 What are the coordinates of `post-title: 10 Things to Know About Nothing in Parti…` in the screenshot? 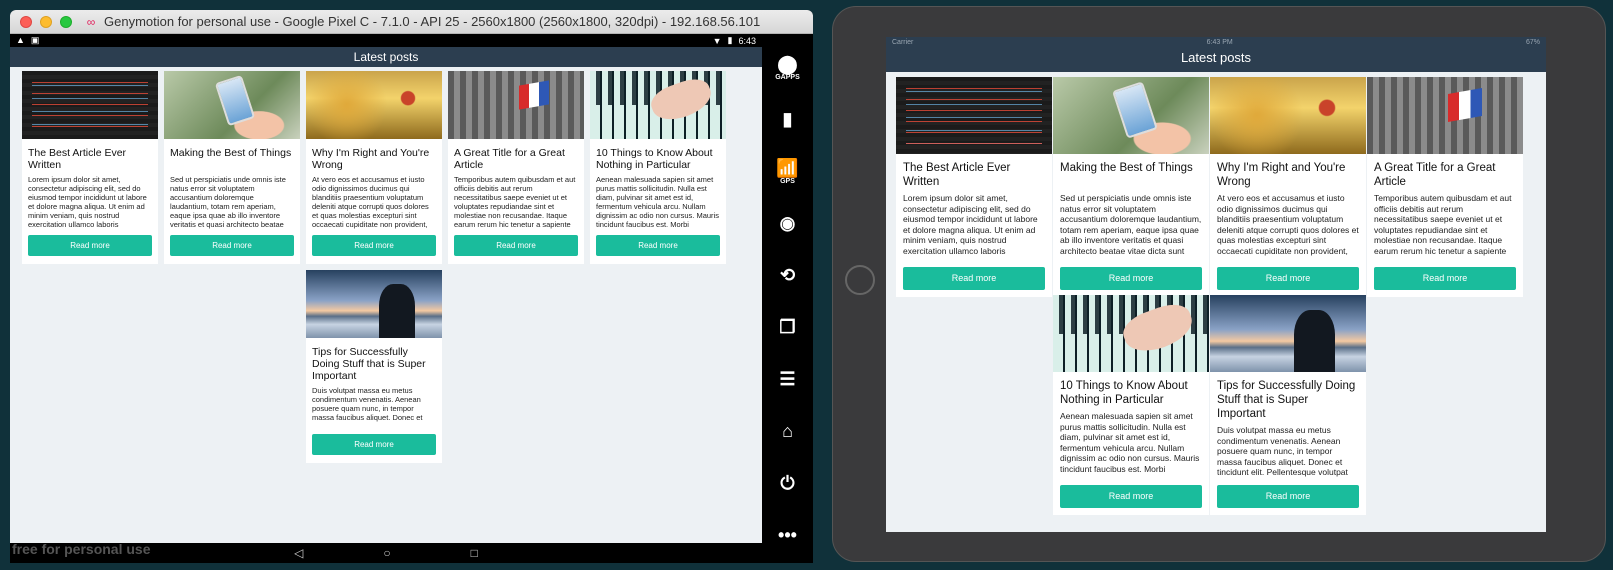 It's located at (654, 159).